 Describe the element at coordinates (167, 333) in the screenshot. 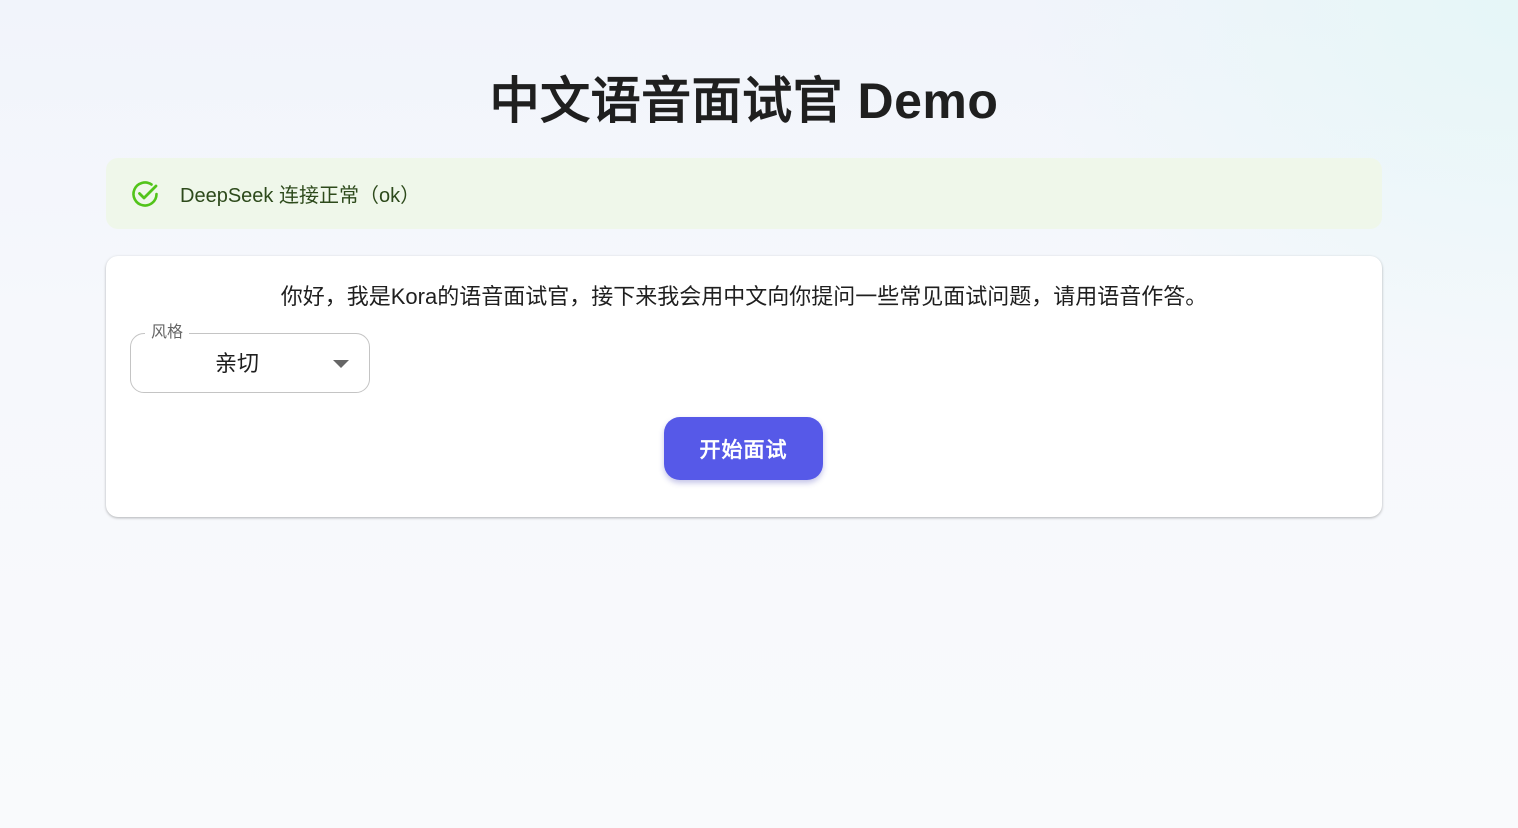

I see `style-select-label: 风格` at that location.